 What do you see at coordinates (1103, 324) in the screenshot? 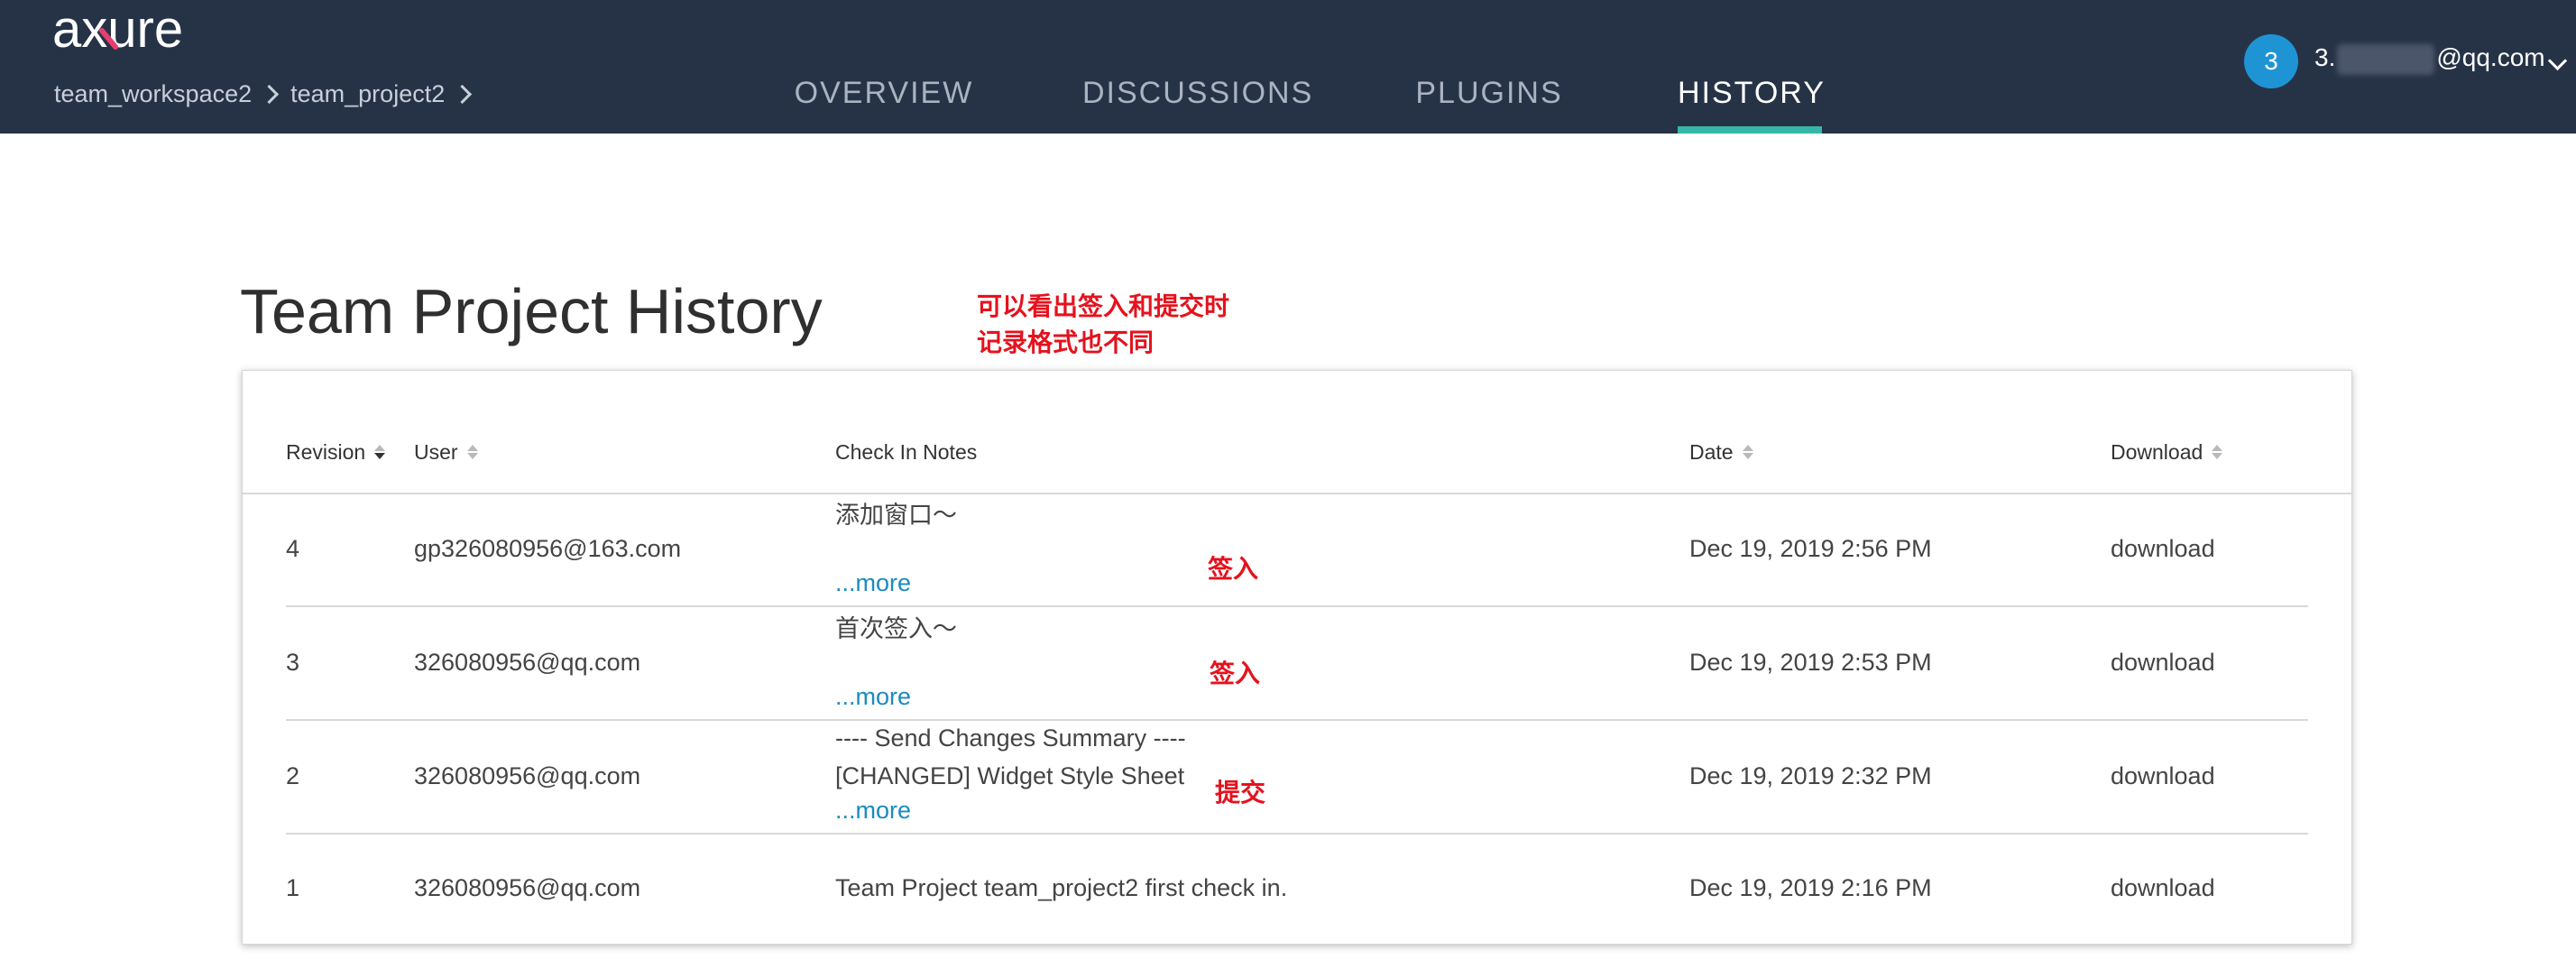
I see `annotation-note: 可以看出签入和提交时 记录格式也不同` at bounding box center [1103, 324].